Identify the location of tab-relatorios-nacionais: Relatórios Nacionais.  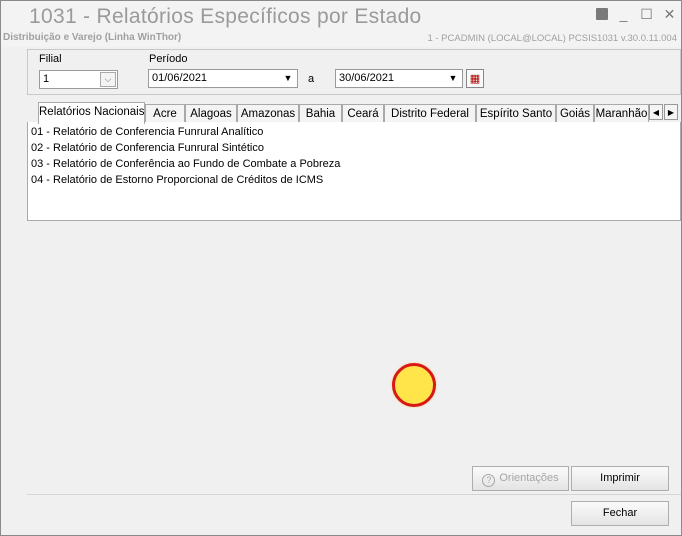
(91, 113).